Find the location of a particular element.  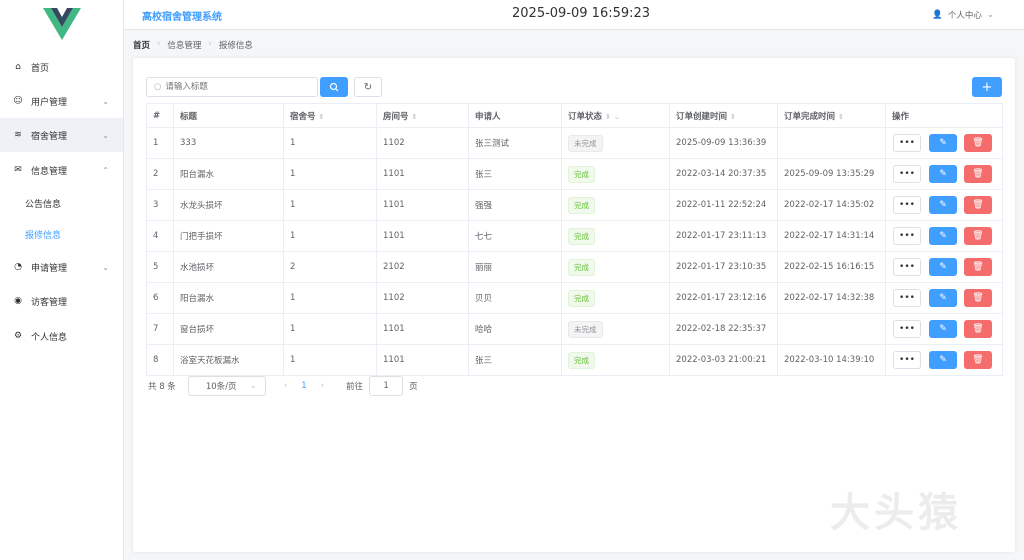

cell-text: 哈哈 is located at coordinates (484, 330).